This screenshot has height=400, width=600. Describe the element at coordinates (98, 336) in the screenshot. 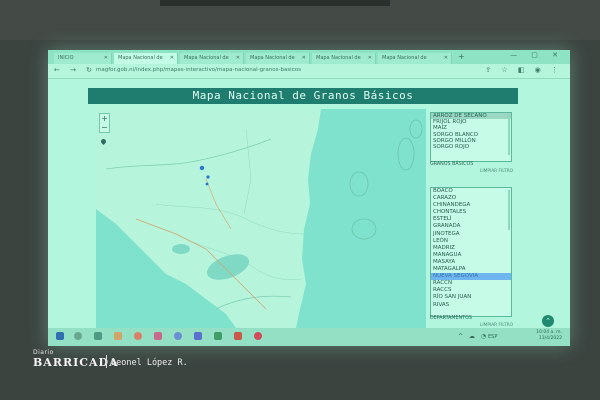

I see `task-view-icon` at that location.